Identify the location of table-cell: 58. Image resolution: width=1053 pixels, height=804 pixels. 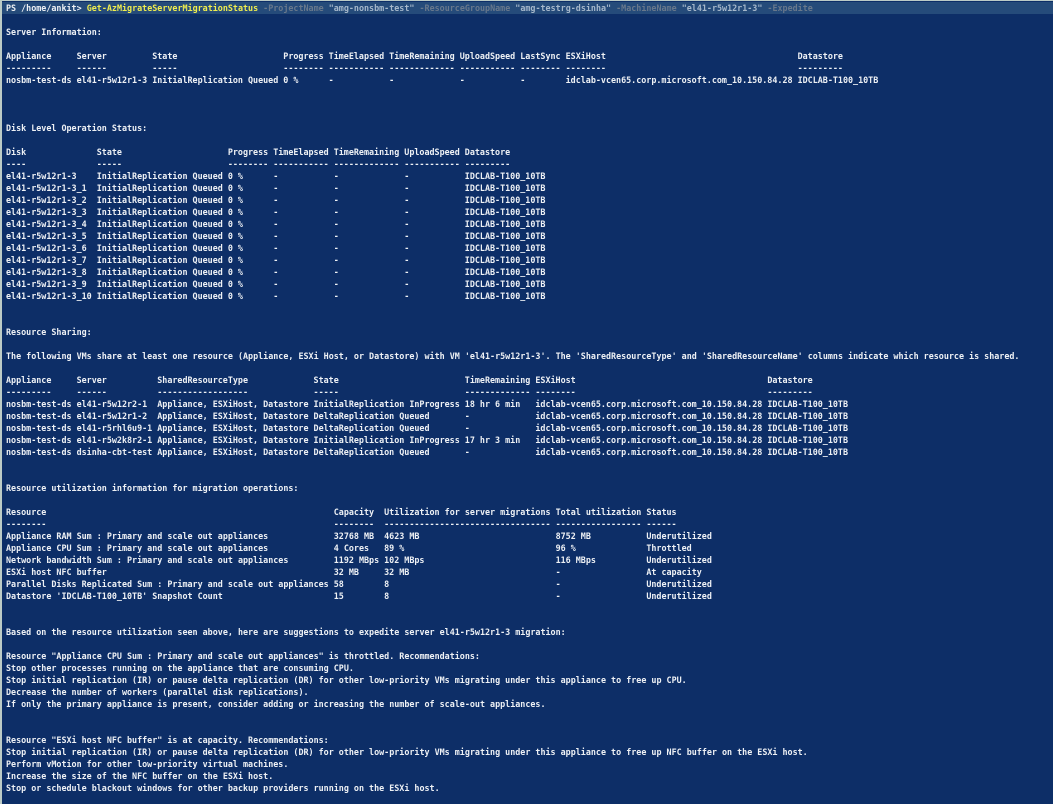
(338, 584).